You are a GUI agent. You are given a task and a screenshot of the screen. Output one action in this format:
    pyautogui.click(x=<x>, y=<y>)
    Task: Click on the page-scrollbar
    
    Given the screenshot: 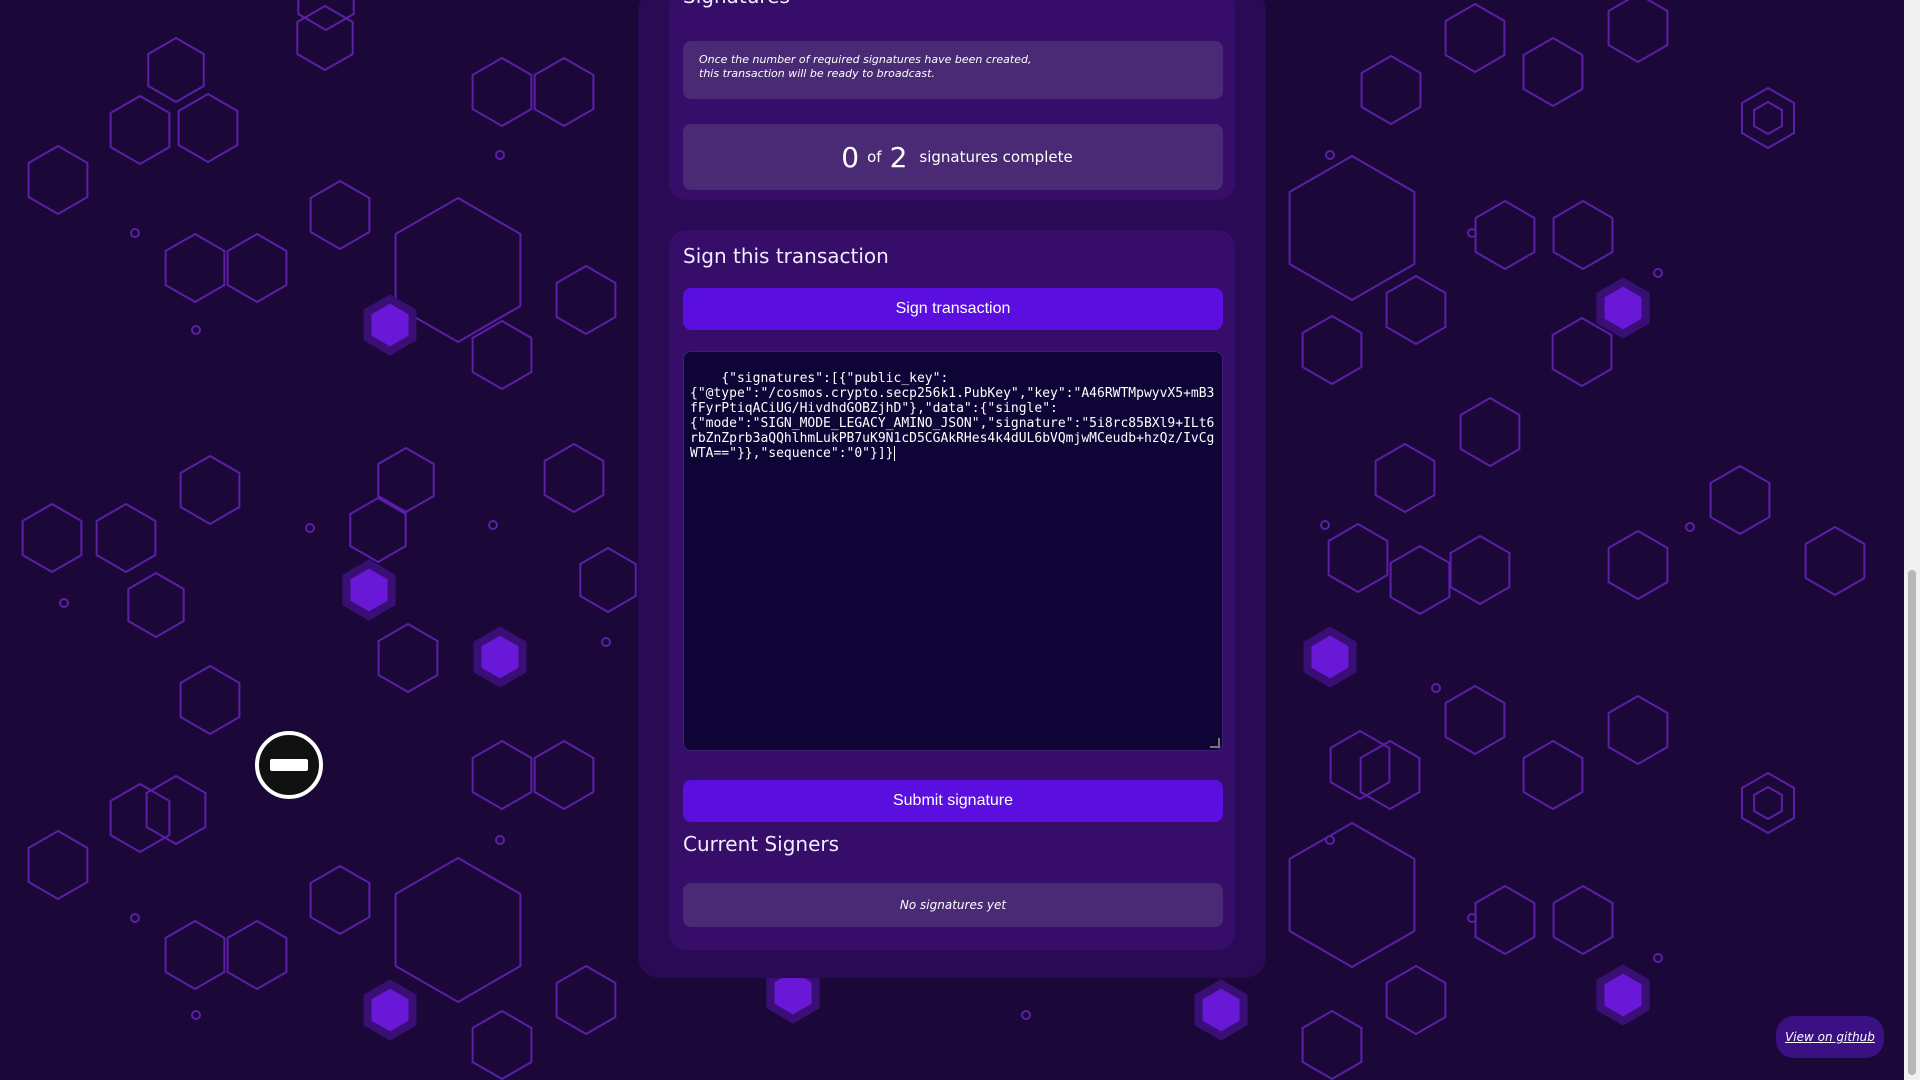 What is the action you would take?
    pyautogui.click(x=1912, y=540)
    